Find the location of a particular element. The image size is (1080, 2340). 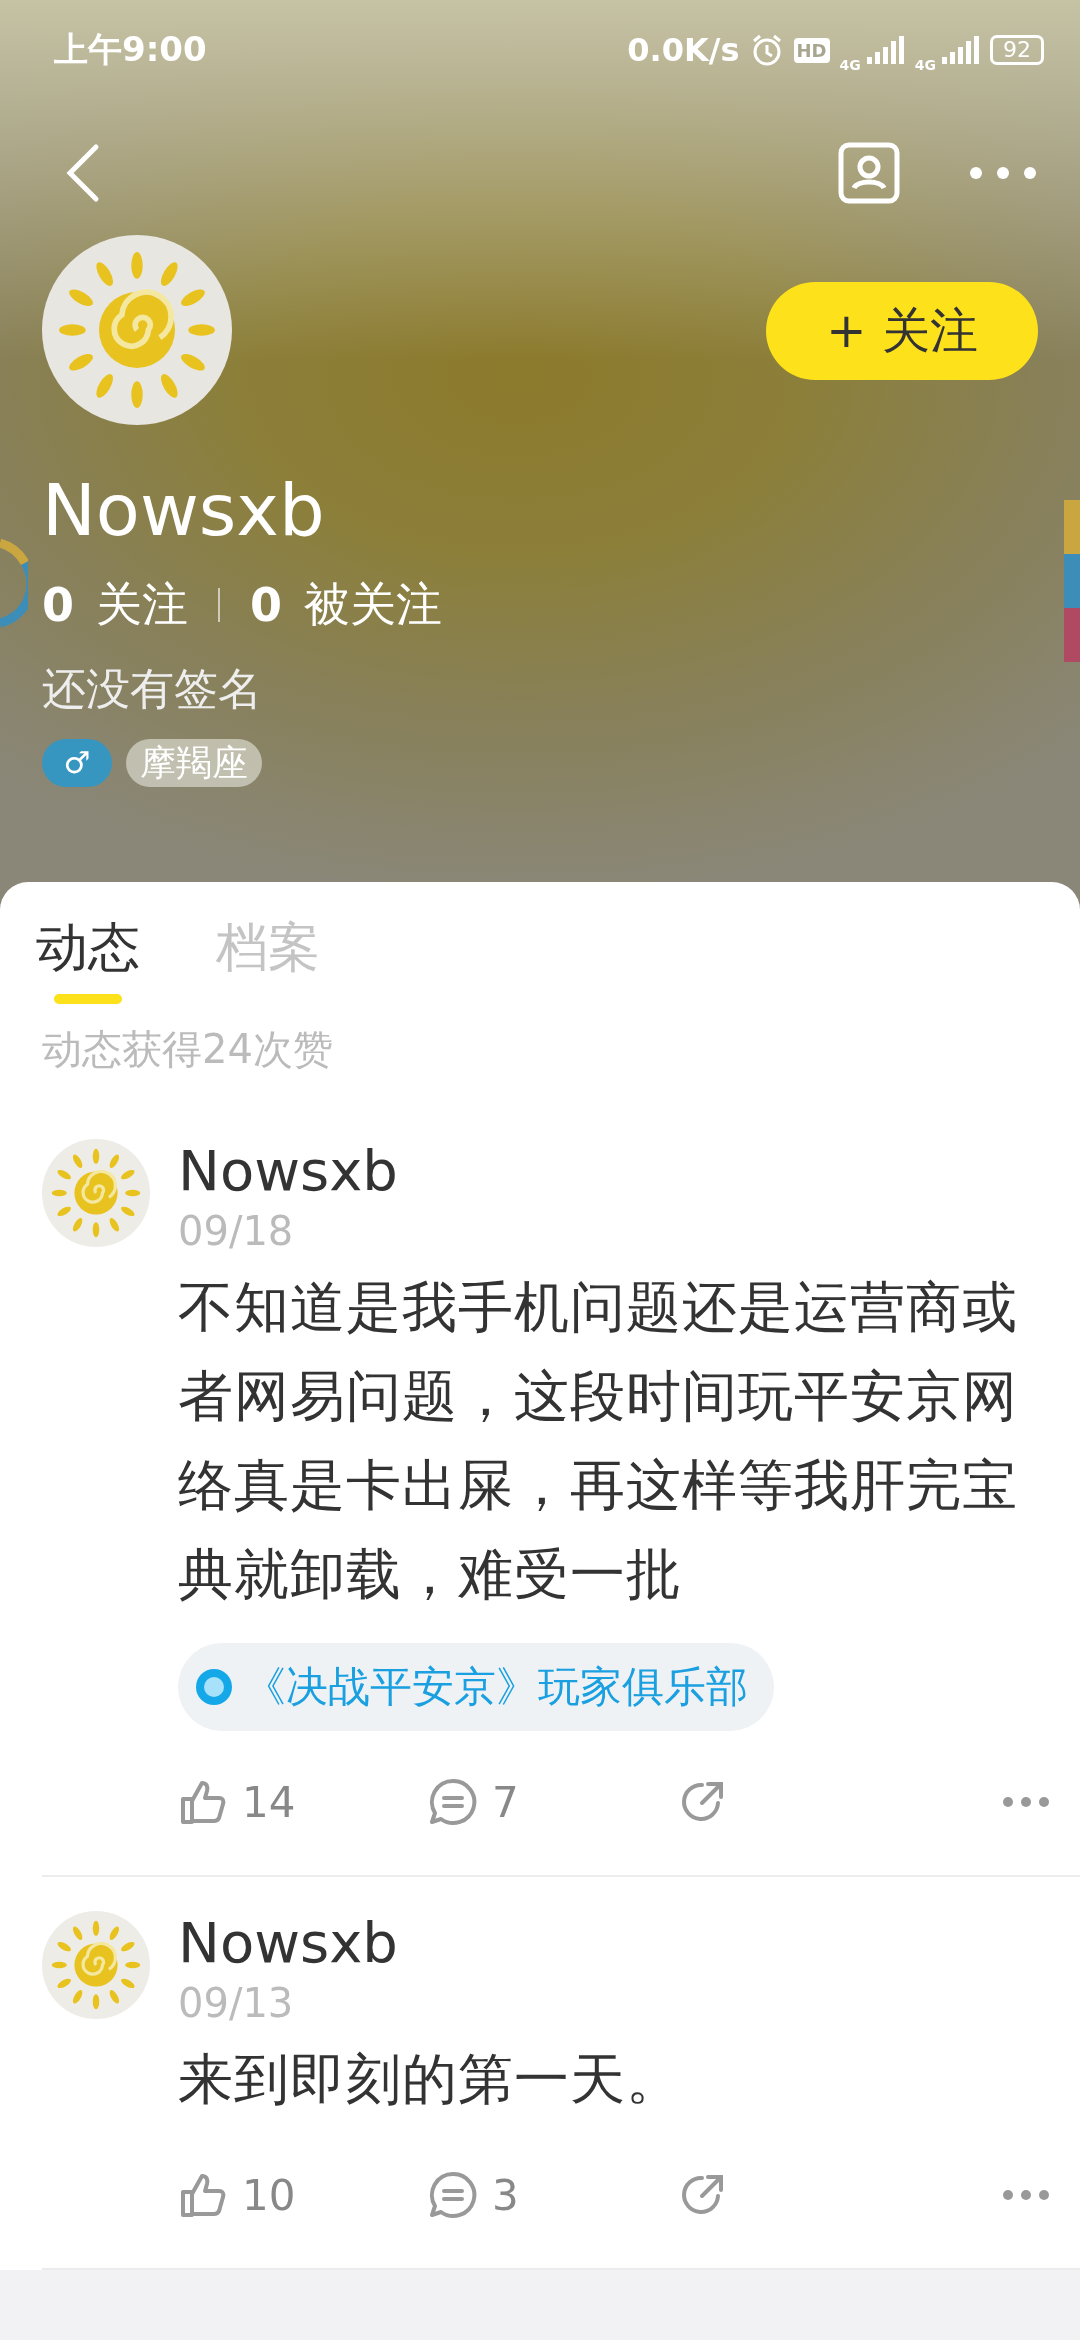

follow-button: + 关注 is located at coordinates (902, 331).